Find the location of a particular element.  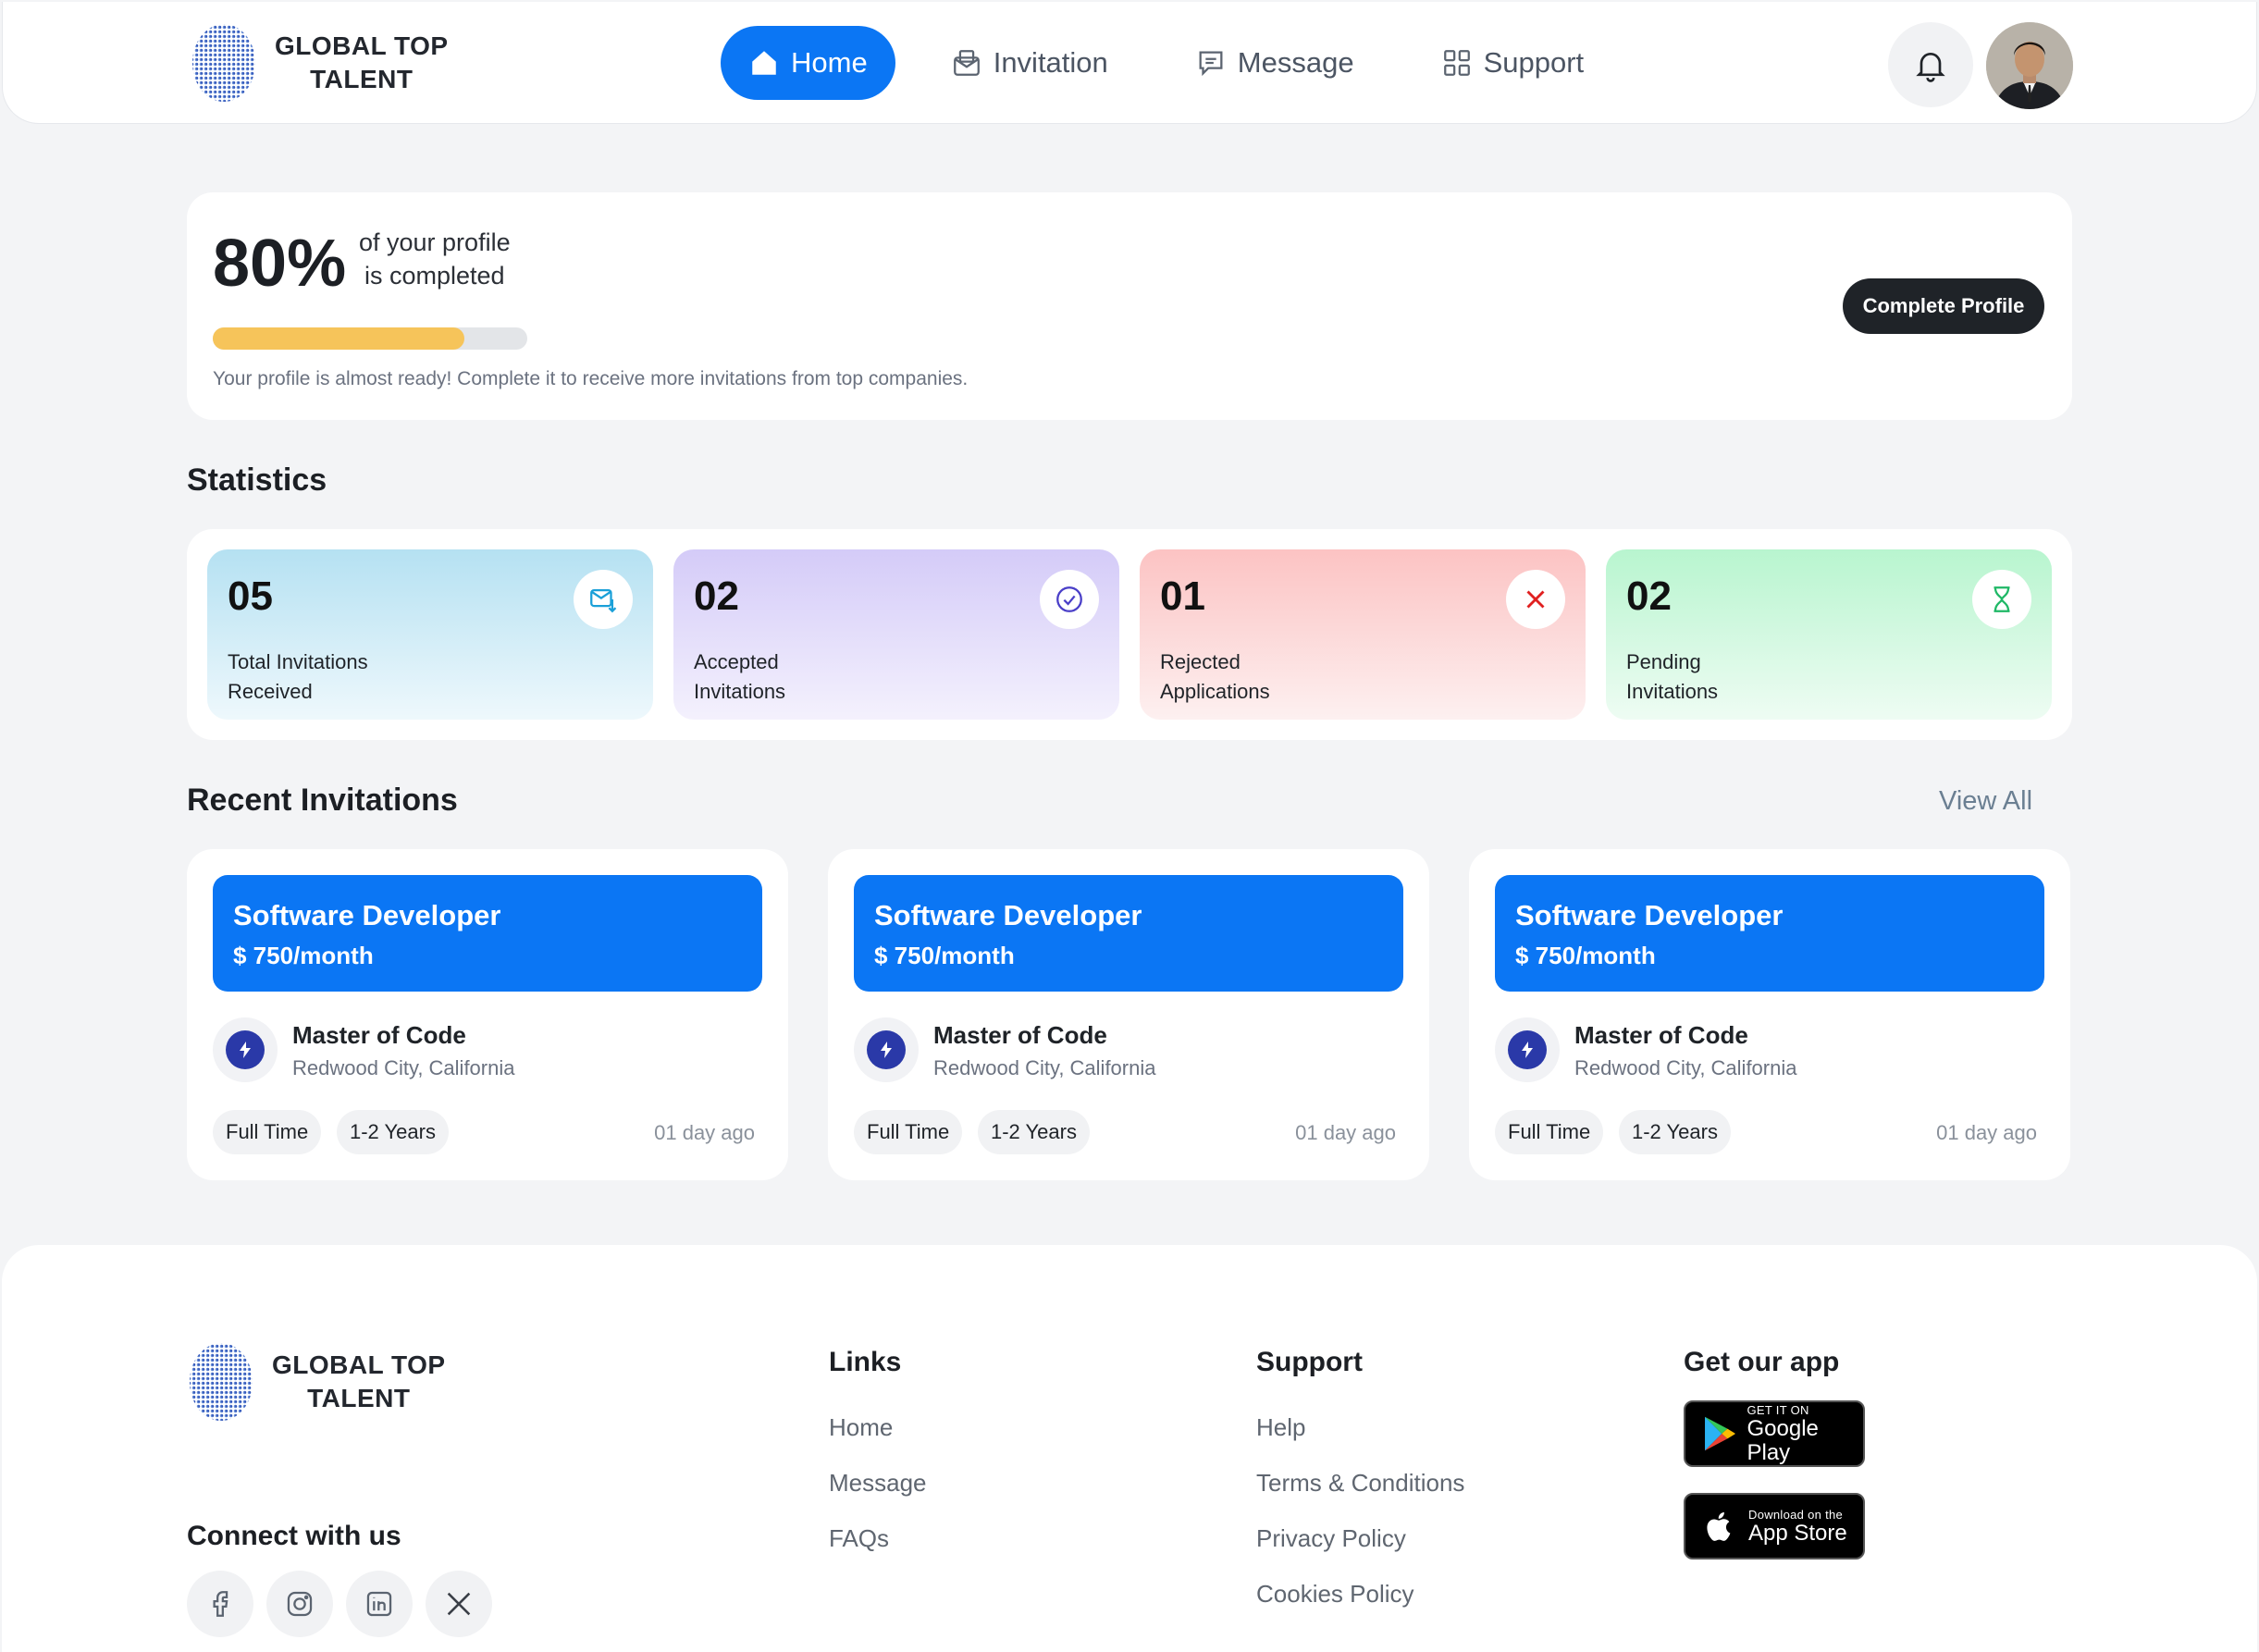

linkedin-icon is located at coordinates (379, 1604).